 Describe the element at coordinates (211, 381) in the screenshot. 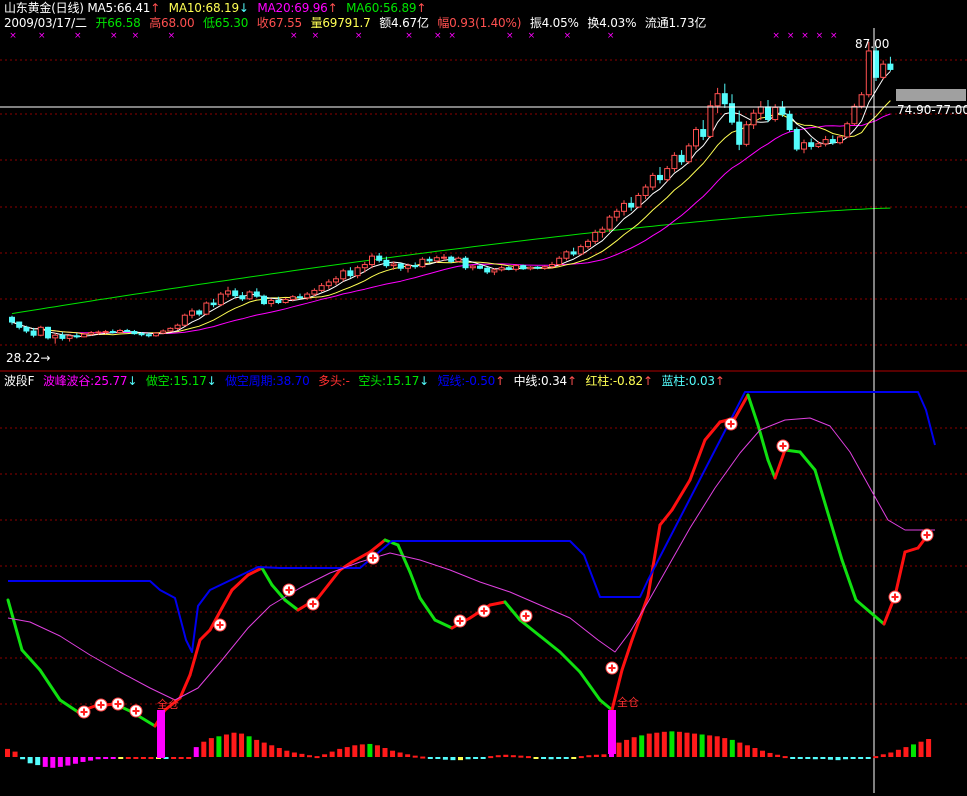

I see `short-arrow-icon: ↓` at that location.